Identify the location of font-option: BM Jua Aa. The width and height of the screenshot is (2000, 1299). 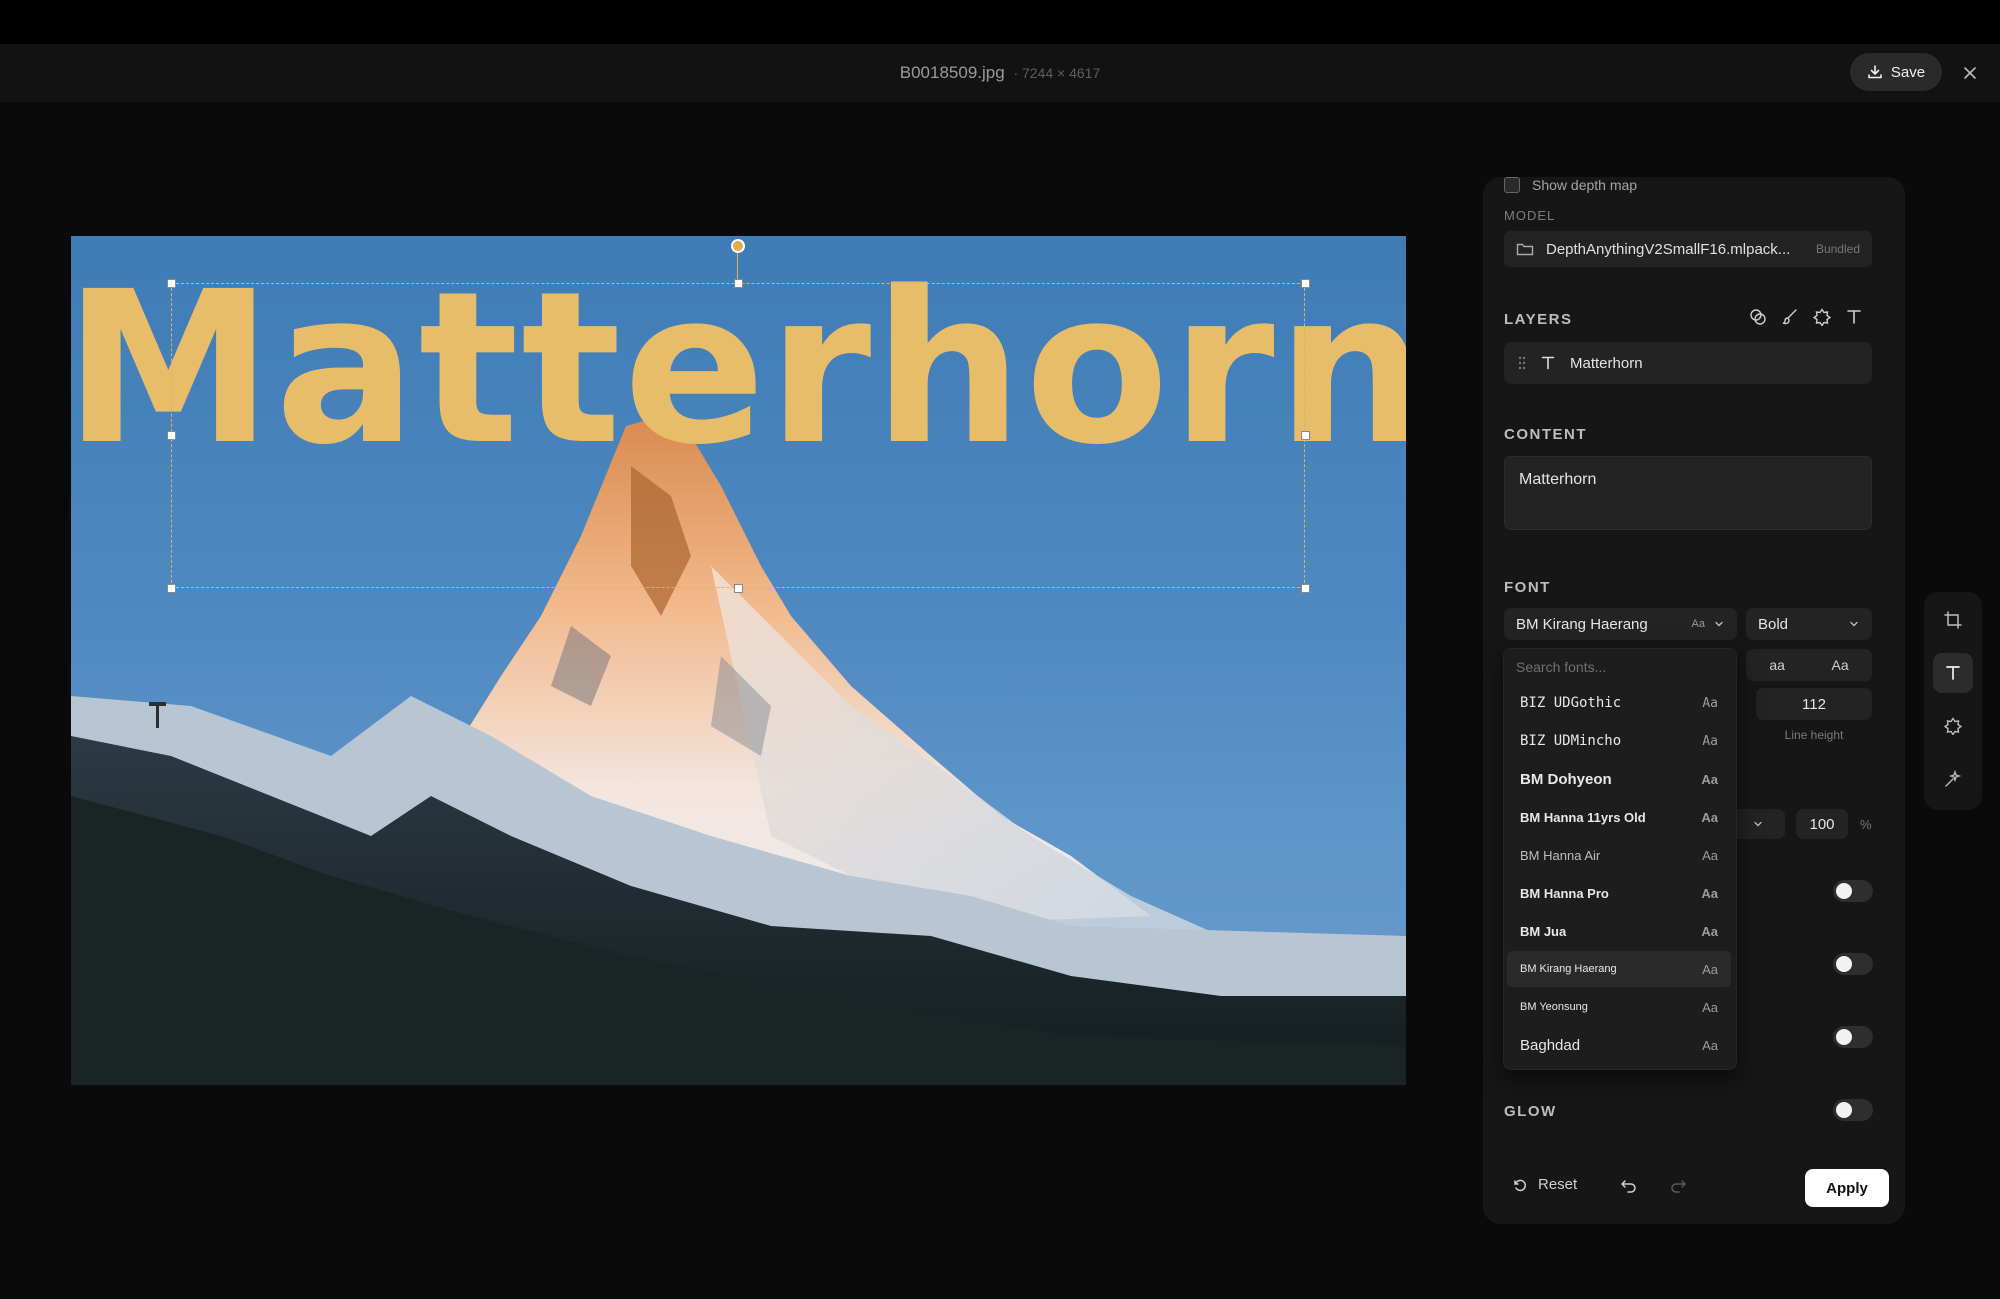
(1619, 931).